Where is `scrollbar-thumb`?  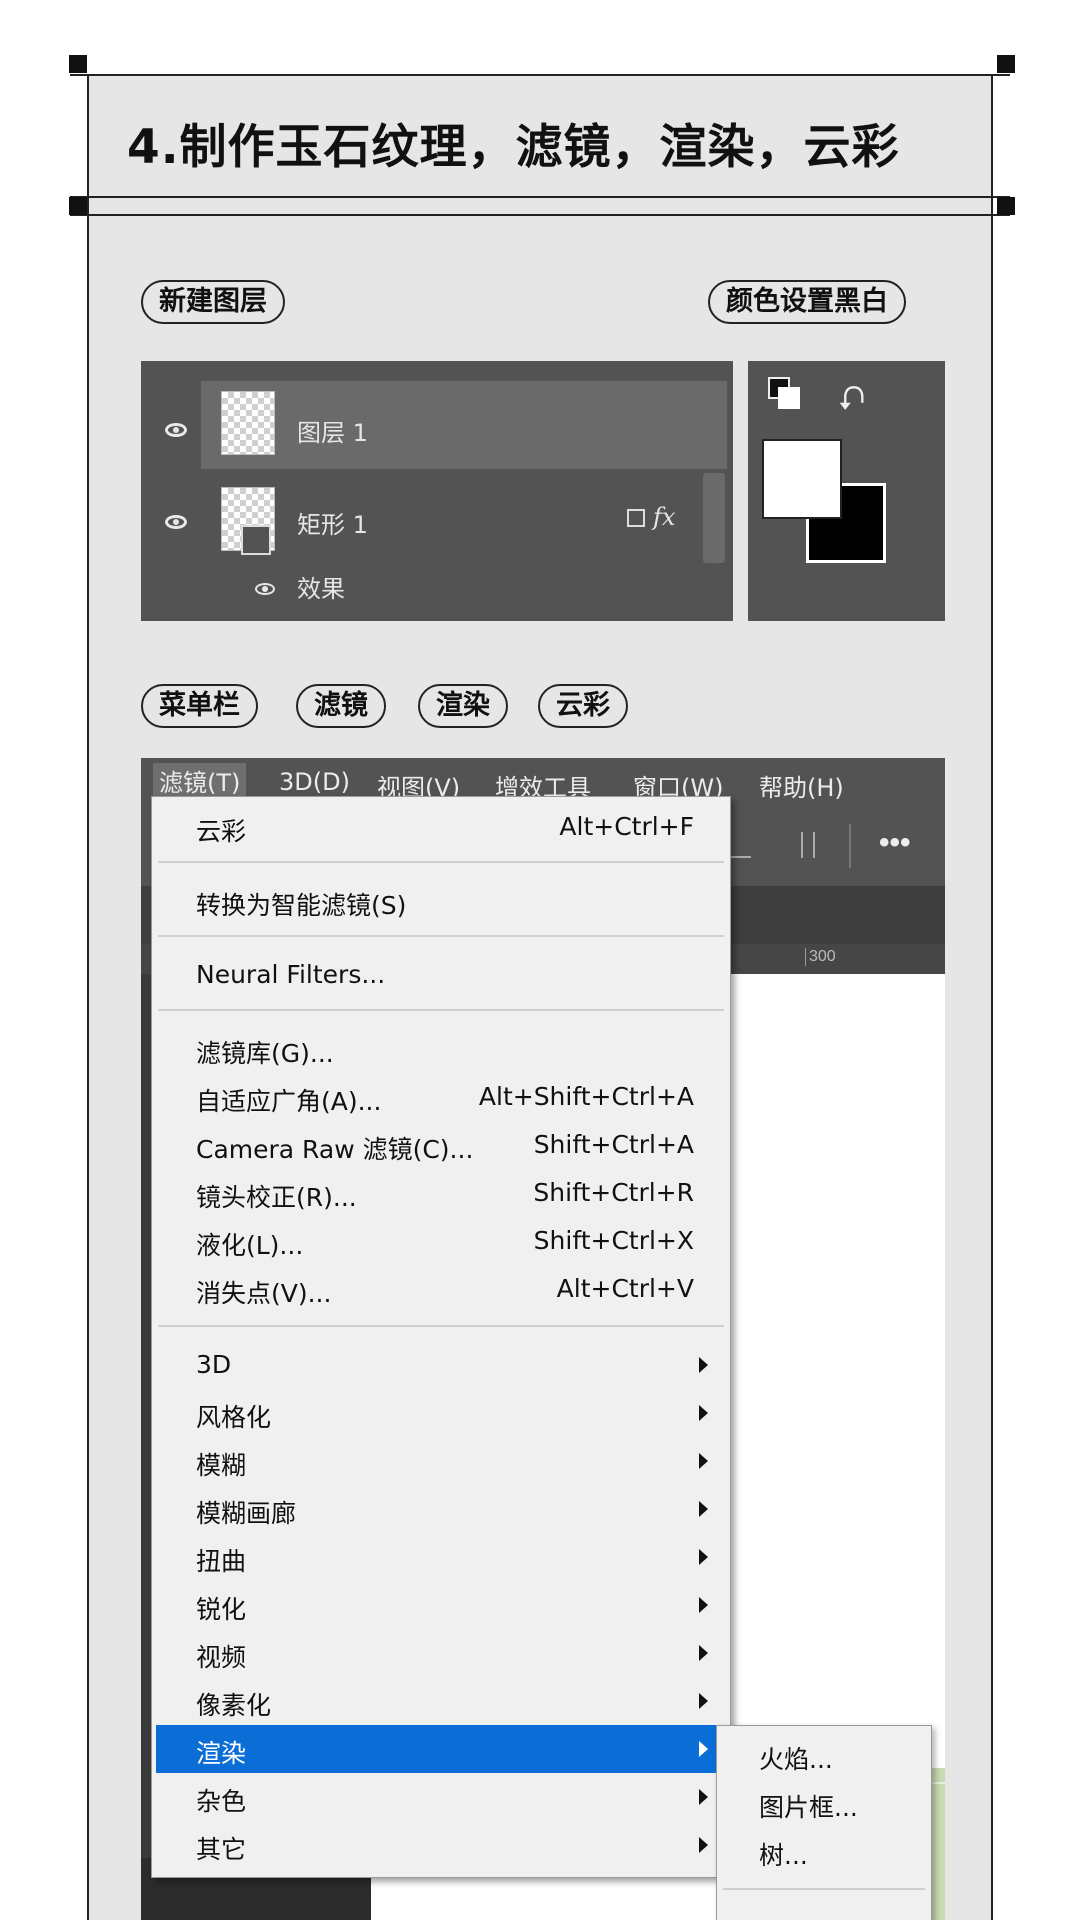
scrollbar-thumb is located at coordinates (714, 518).